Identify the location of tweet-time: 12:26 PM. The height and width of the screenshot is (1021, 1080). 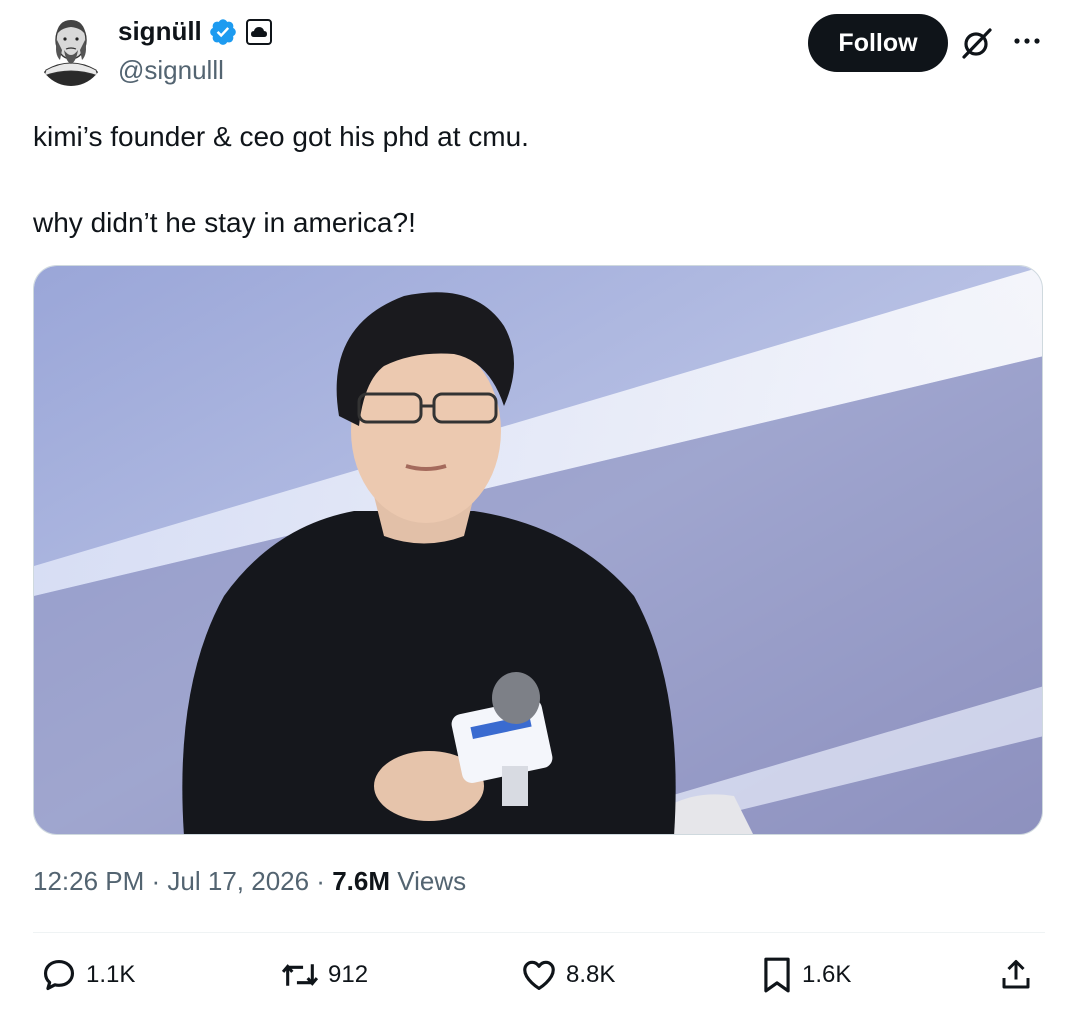
(88, 881).